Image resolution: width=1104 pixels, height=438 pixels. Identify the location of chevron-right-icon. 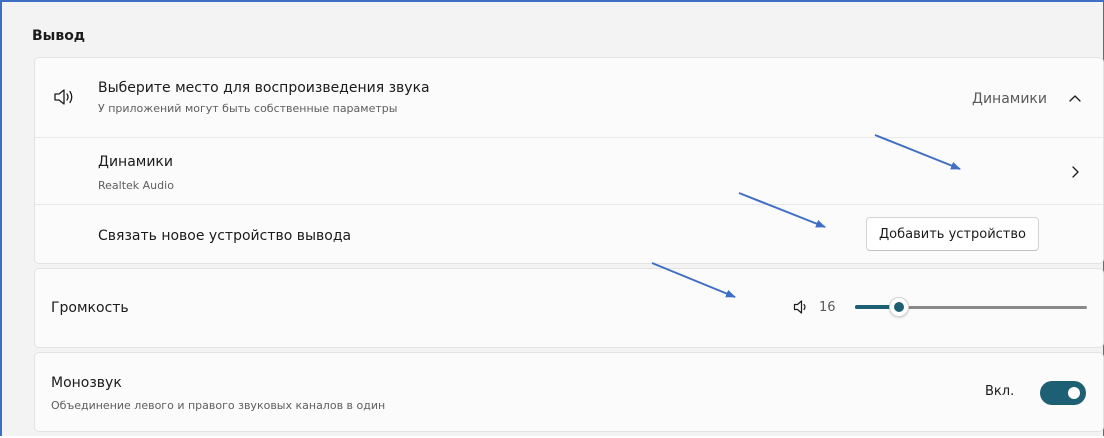
(1075, 172).